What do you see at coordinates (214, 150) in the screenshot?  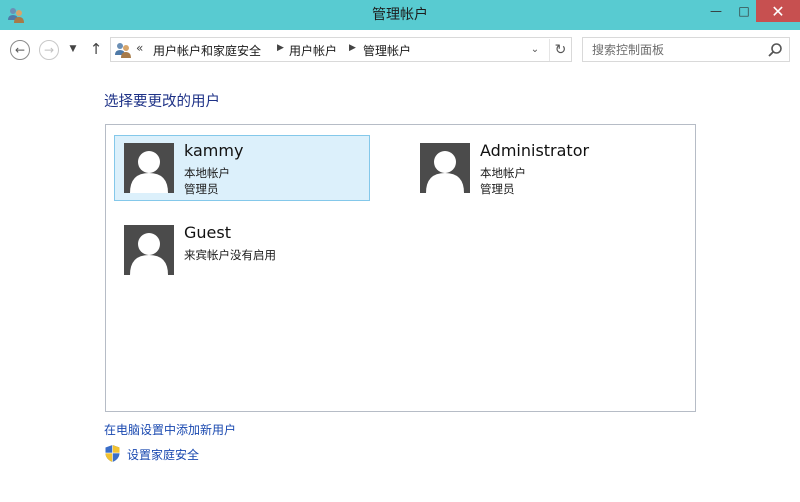 I see `user-name: kammy` at bounding box center [214, 150].